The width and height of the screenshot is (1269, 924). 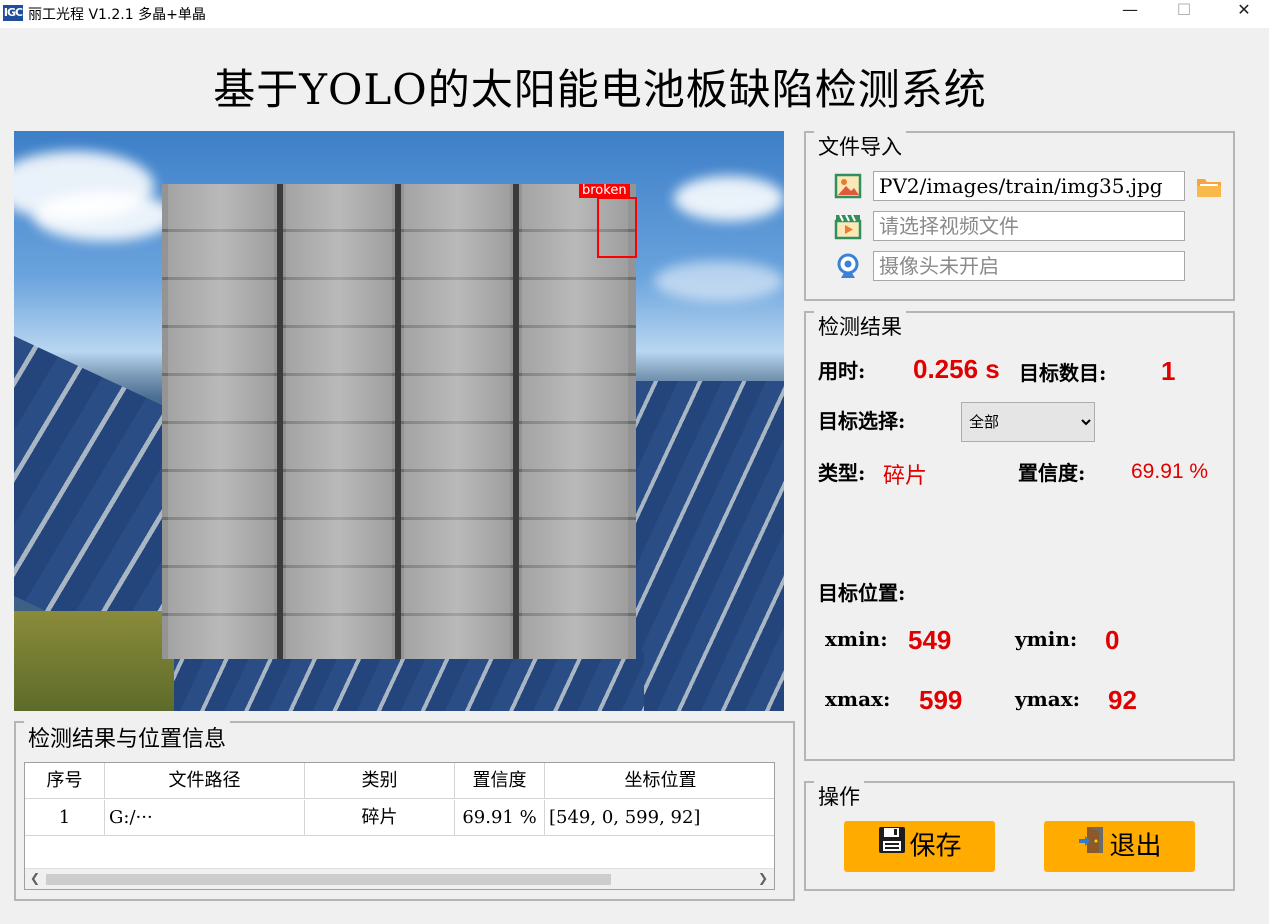 I want to click on horizontal-scrollbar: ❮ ❯, so click(x=399, y=878).